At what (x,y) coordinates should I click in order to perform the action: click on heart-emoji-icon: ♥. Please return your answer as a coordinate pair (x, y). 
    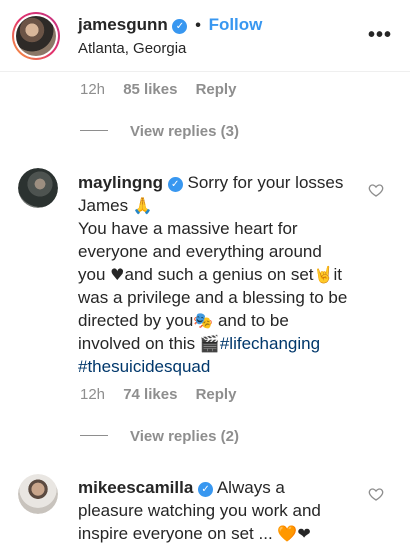
    Looking at the image, I should click on (117, 274).